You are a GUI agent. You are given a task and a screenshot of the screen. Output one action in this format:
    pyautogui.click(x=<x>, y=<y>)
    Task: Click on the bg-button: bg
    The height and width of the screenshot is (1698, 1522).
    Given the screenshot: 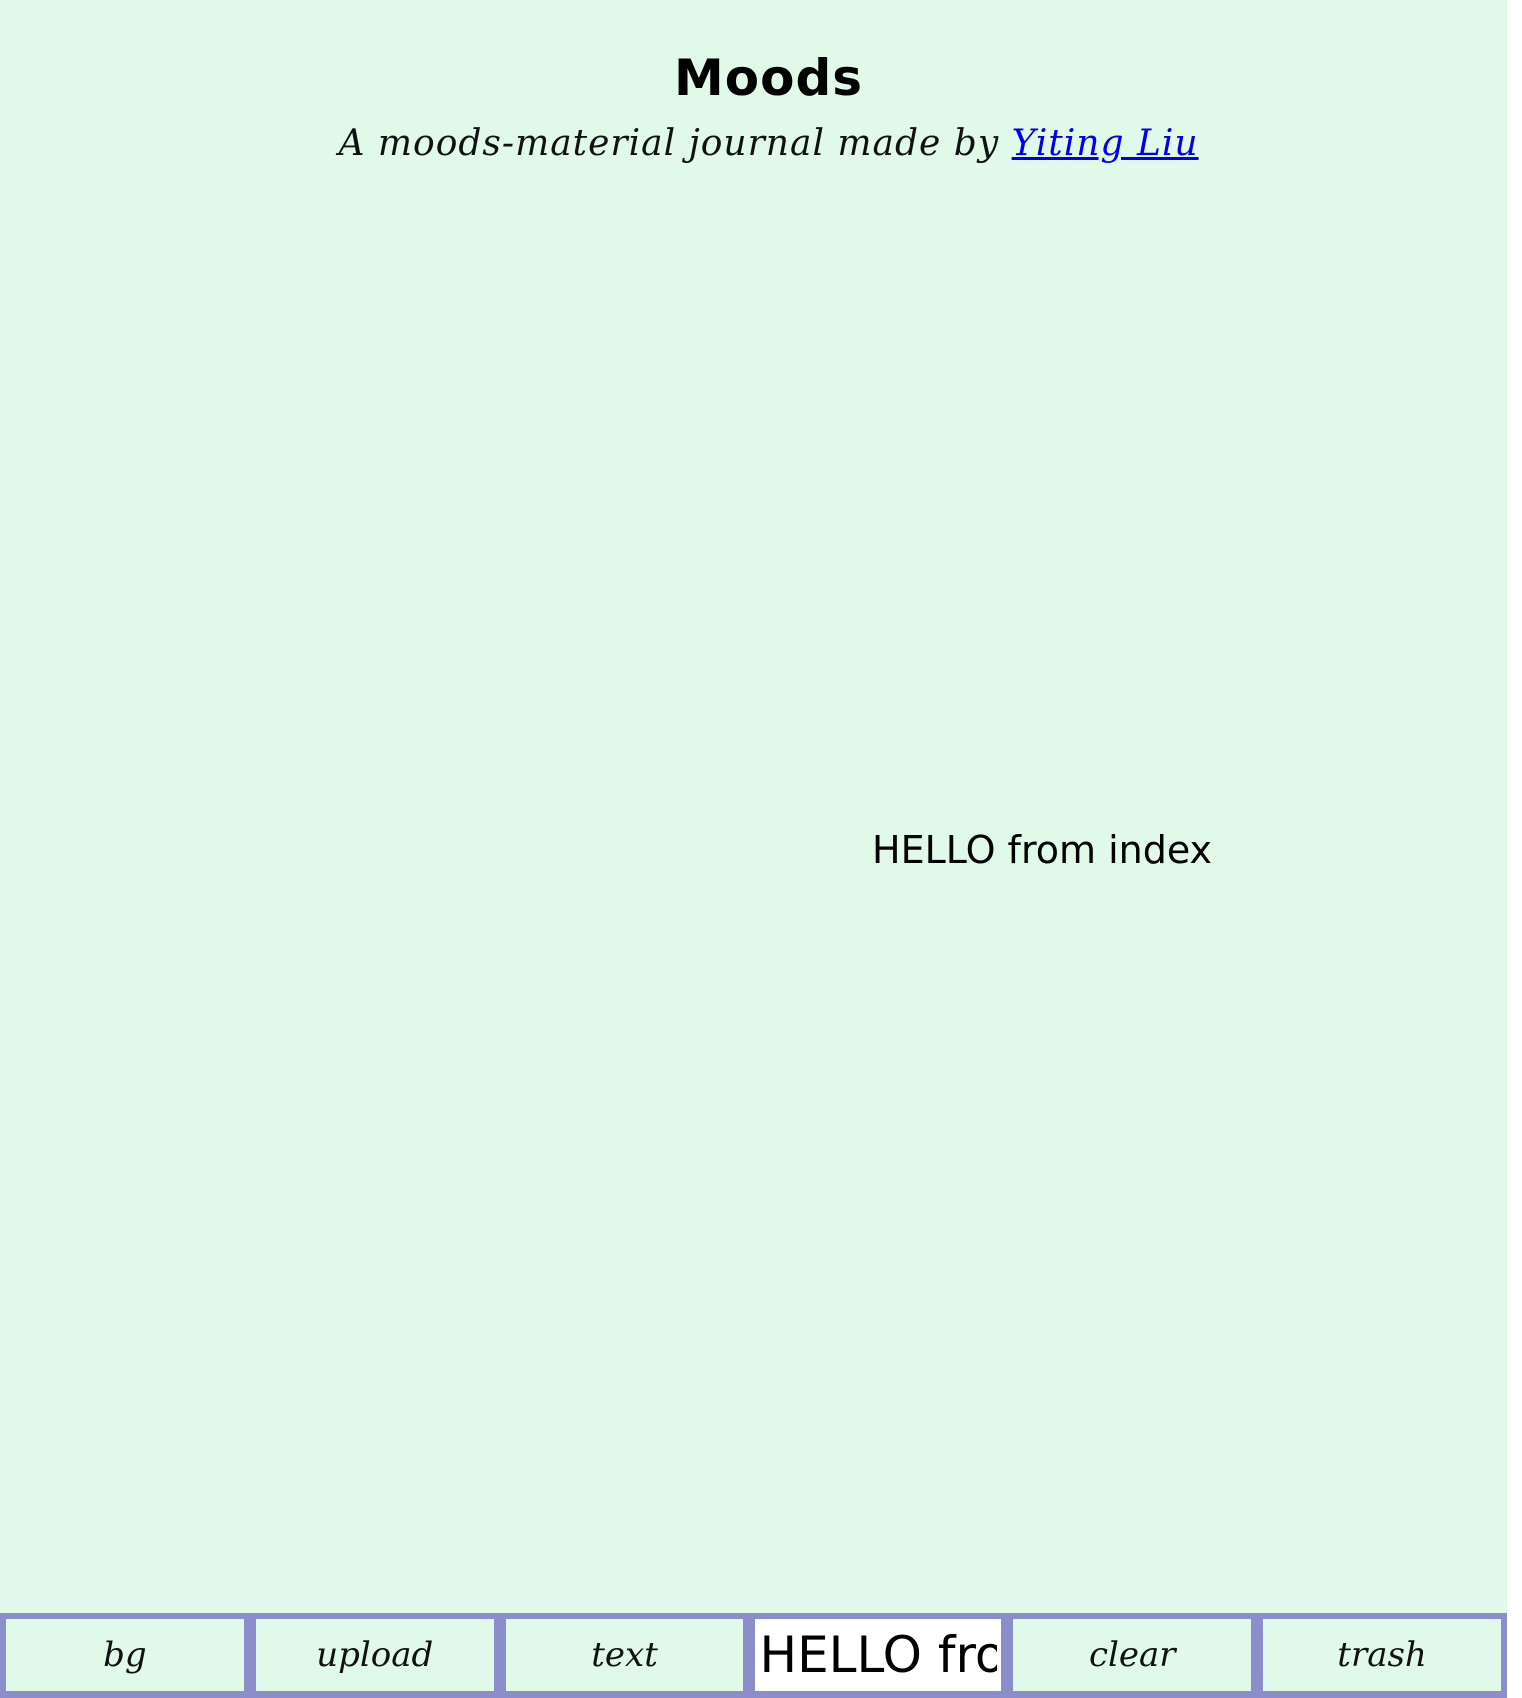 What is the action you would take?
    pyautogui.click(x=125, y=1655)
    